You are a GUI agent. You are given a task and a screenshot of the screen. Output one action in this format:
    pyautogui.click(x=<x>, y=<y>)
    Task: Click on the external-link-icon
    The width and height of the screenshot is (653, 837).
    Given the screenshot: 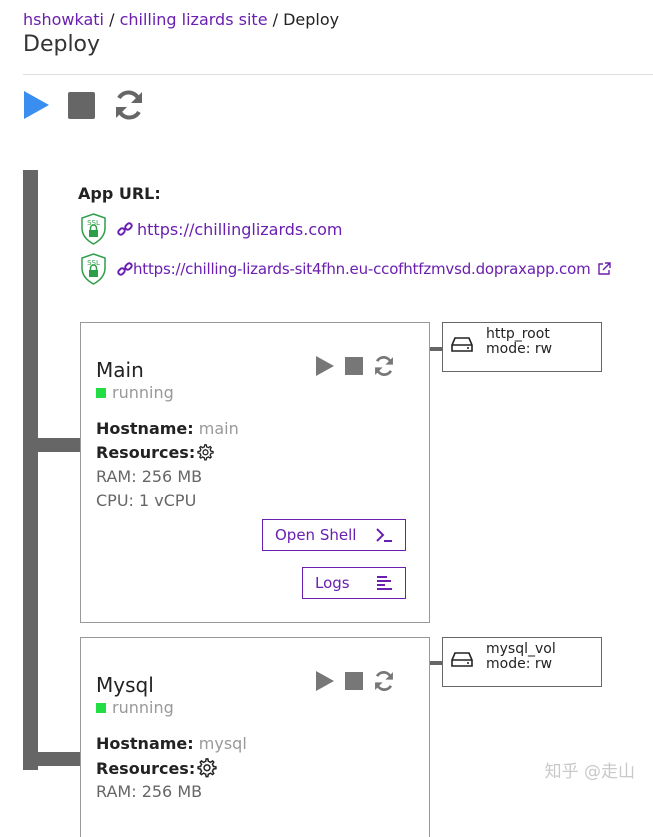 What is the action you would take?
    pyautogui.click(x=604, y=269)
    